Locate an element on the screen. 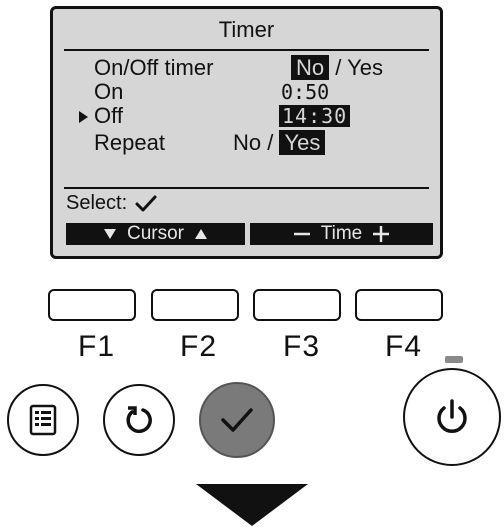  on-time-value: 0:50 is located at coordinates (305, 92).